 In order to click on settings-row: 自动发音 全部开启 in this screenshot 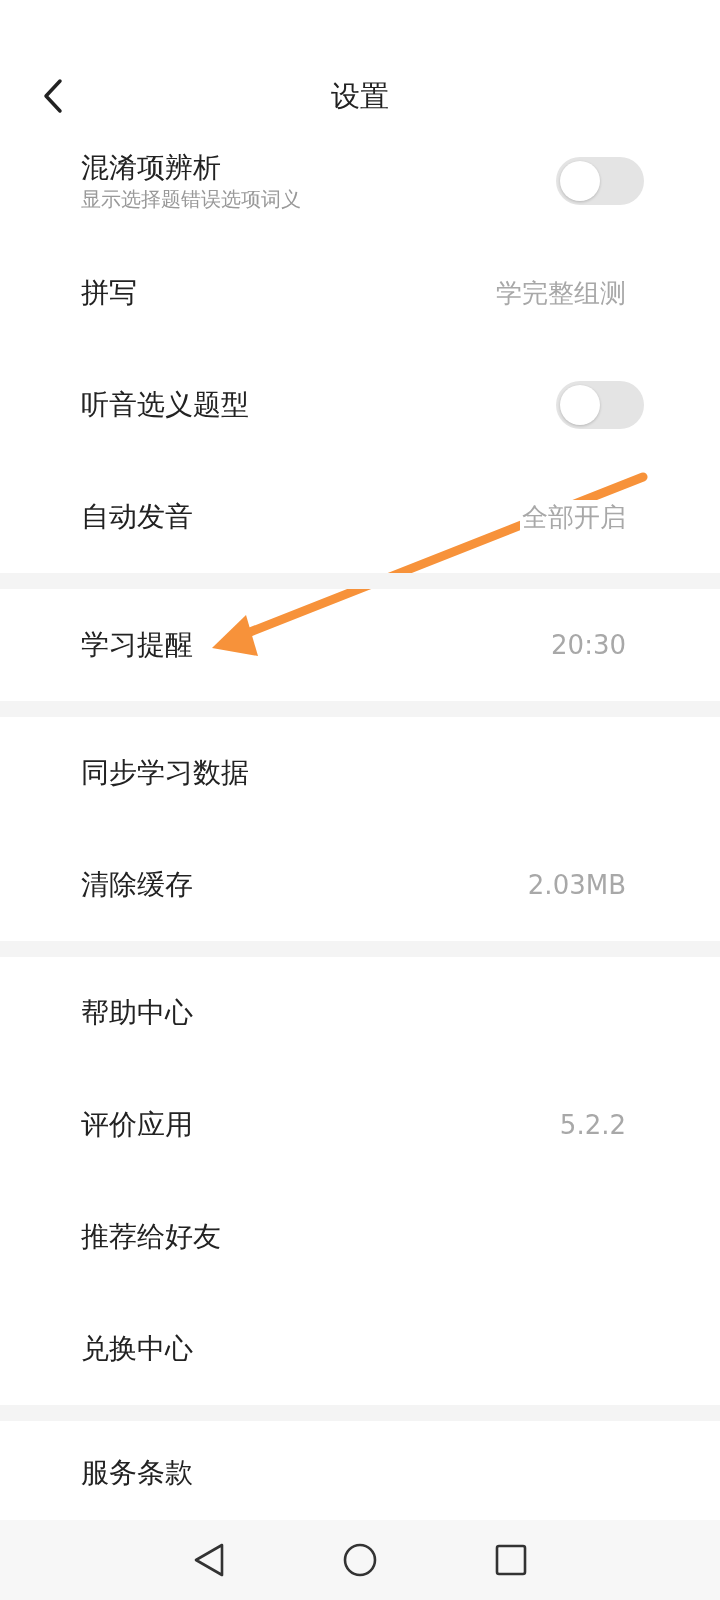, I will do `click(360, 517)`.